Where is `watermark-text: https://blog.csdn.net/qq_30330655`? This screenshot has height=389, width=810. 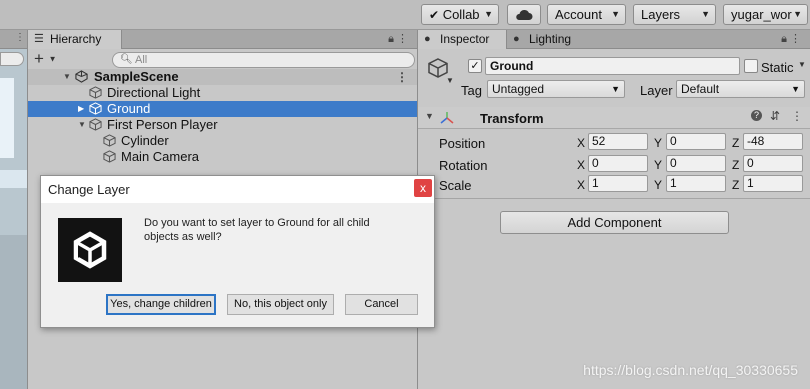 watermark-text: https://blog.csdn.net/qq_30330655 is located at coordinates (690, 370).